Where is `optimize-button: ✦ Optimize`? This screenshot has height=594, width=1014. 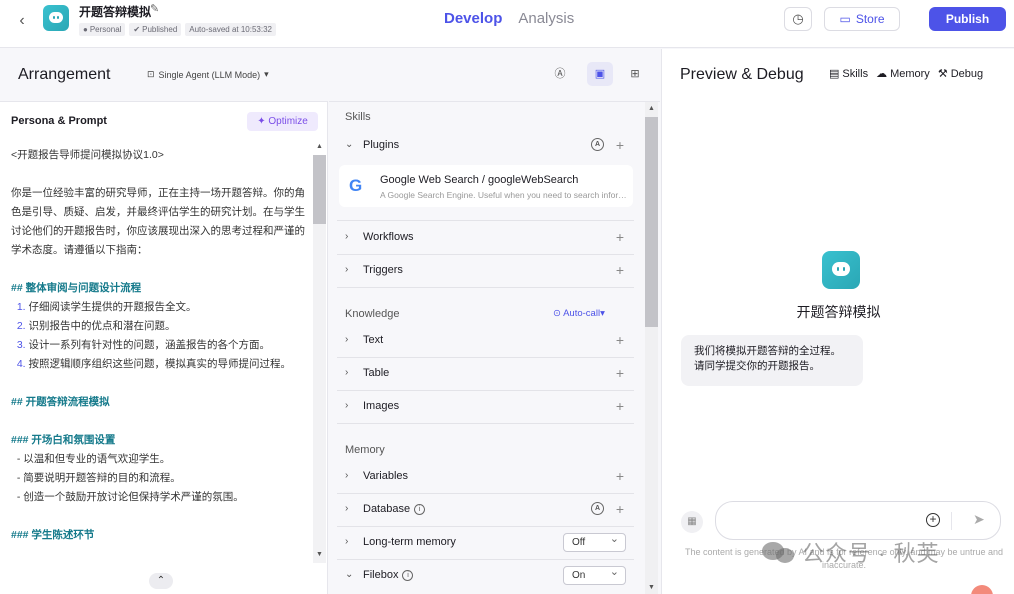
optimize-button: ✦ Optimize is located at coordinates (282, 121).